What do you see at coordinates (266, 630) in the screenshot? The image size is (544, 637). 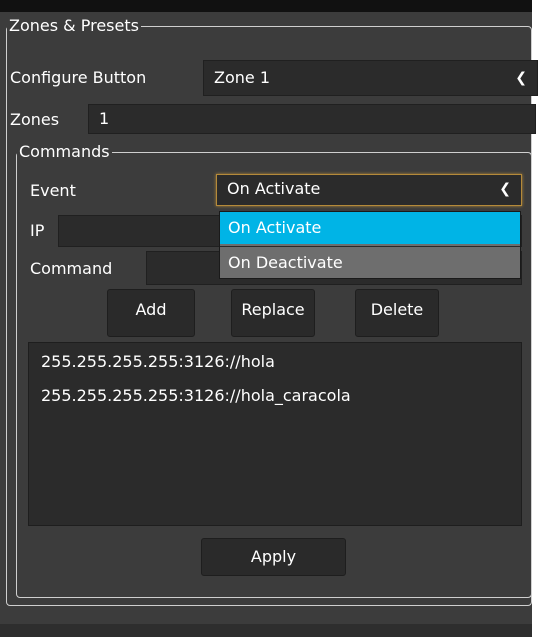 I see `bottom-strip` at bounding box center [266, 630].